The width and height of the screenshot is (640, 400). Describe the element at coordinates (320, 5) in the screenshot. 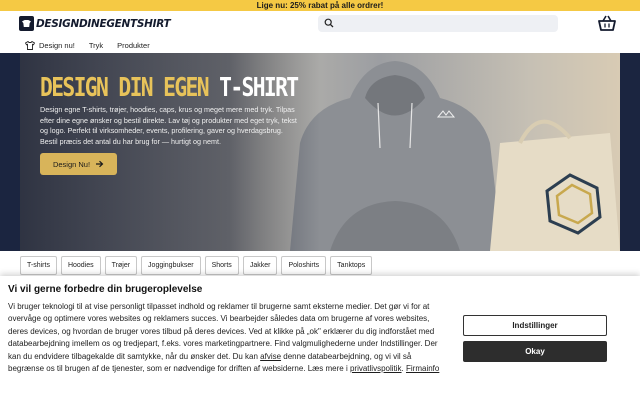

I see `promo-bar: Lige nu: 25% rabat på alle ordrer!` at that location.